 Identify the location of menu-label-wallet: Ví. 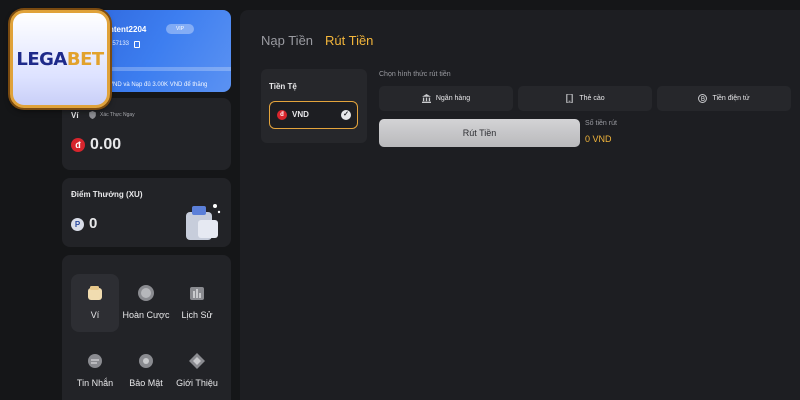
(95, 315).